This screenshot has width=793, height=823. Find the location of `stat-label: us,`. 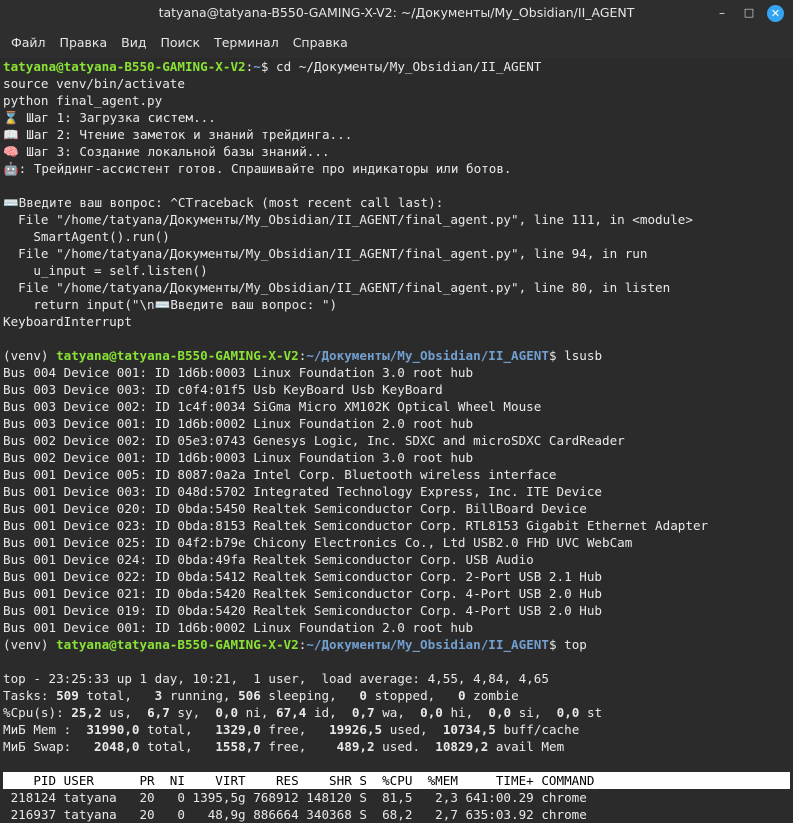

stat-label: us, is located at coordinates (124, 712).